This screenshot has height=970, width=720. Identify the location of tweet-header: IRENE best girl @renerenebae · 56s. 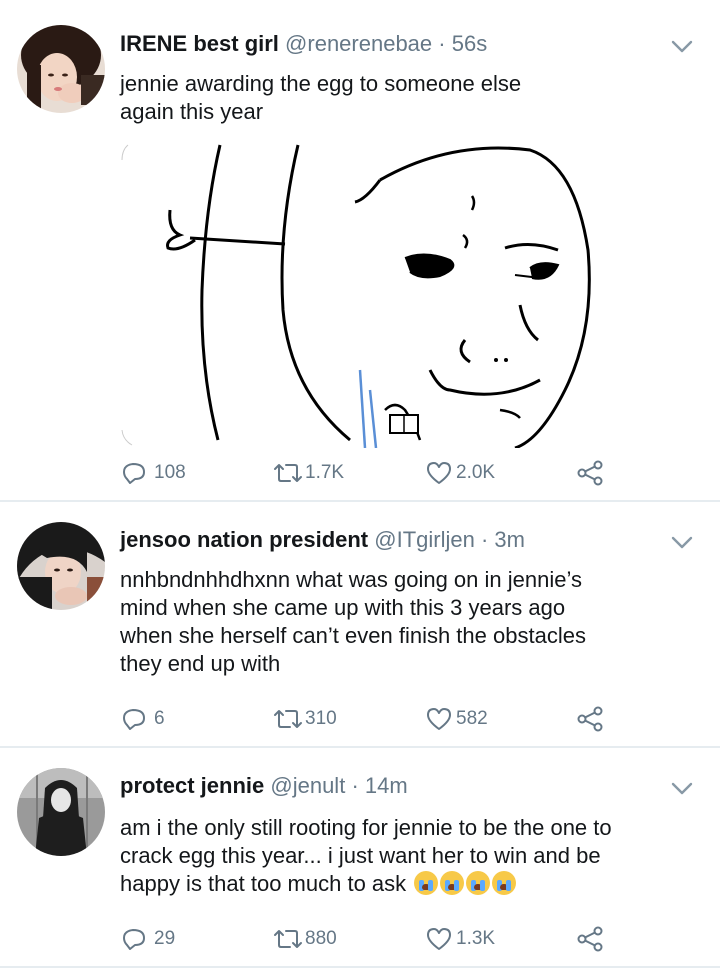
(303, 44).